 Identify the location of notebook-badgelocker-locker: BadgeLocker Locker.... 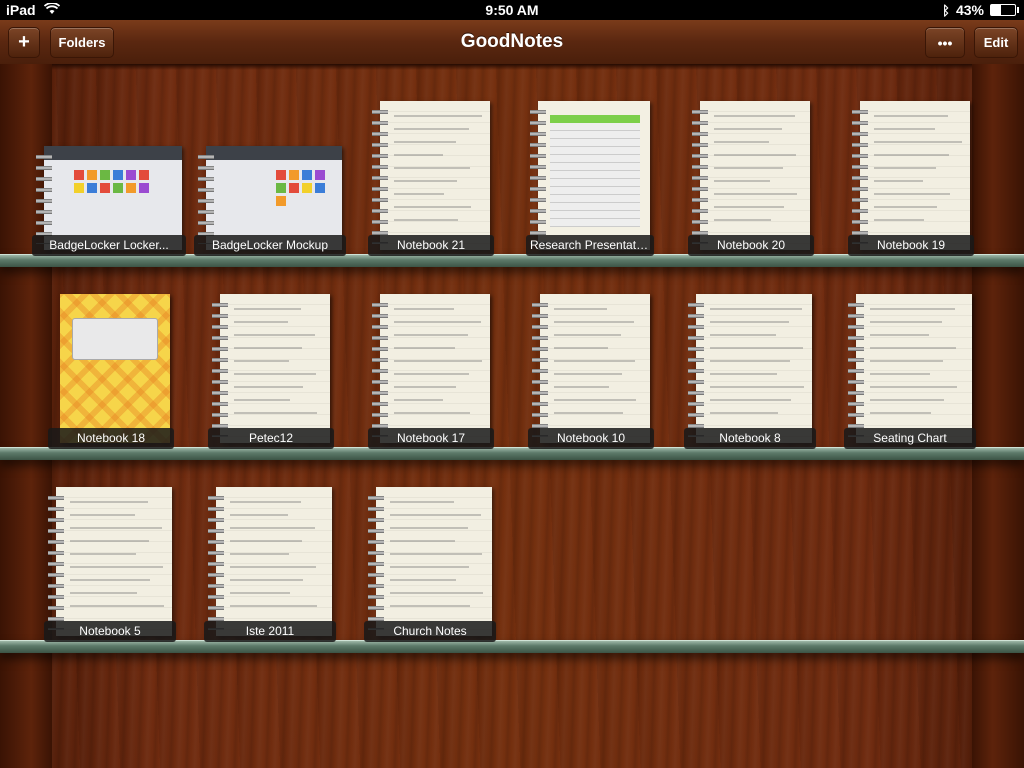
(109, 201).